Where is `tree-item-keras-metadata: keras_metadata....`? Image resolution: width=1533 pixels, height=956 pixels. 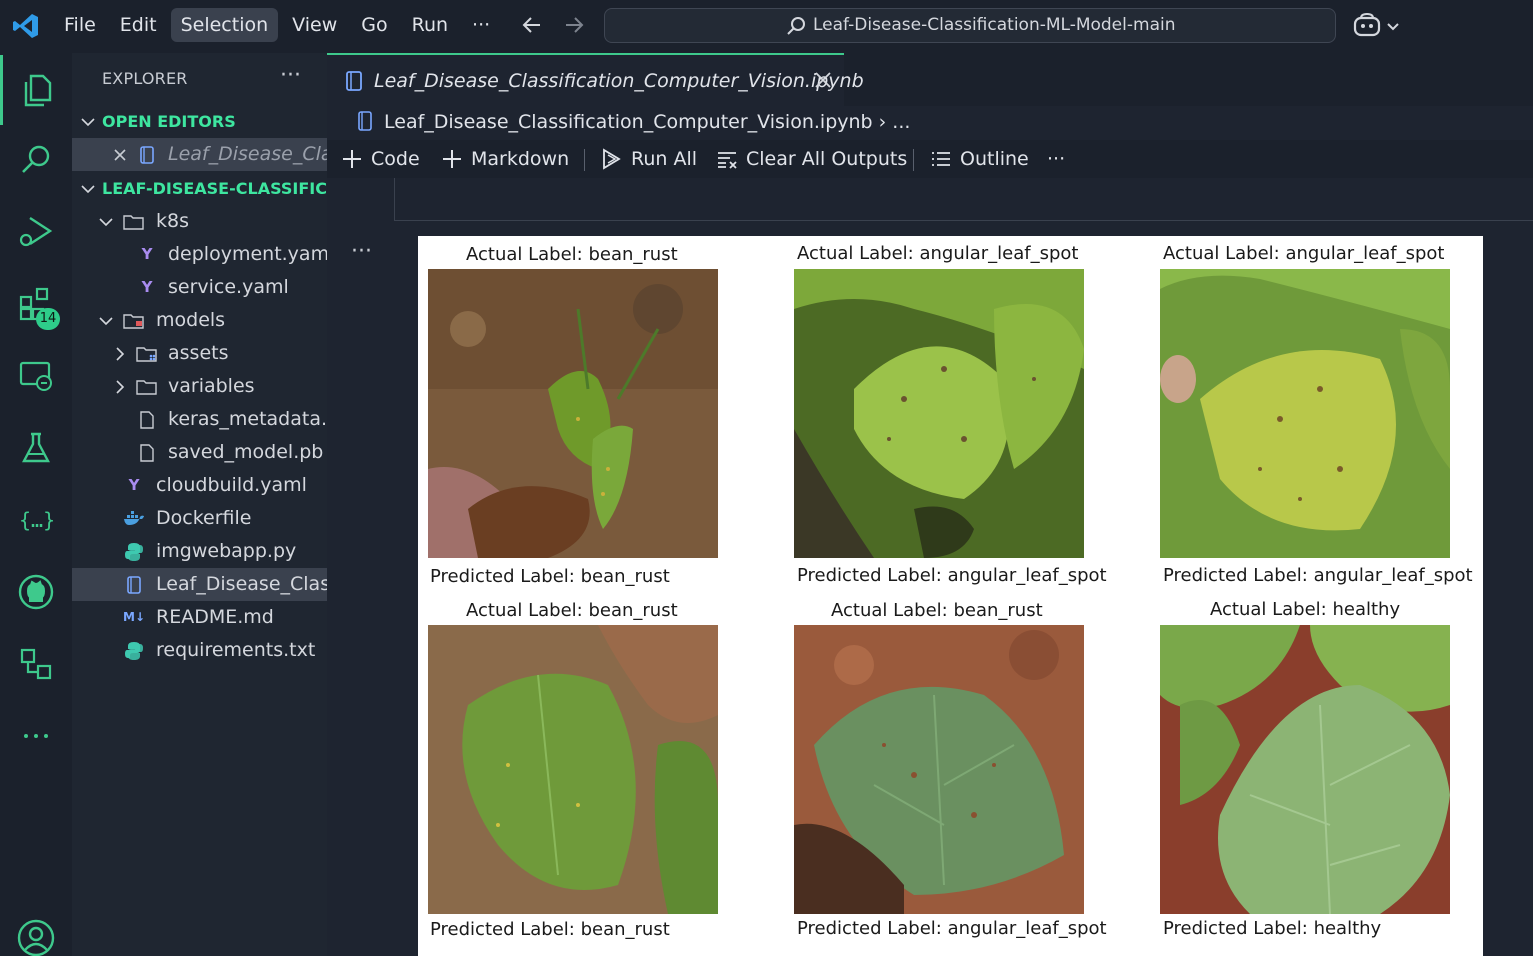
tree-item-keras-metadata: keras_metadata.... is located at coordinates (199, 419).